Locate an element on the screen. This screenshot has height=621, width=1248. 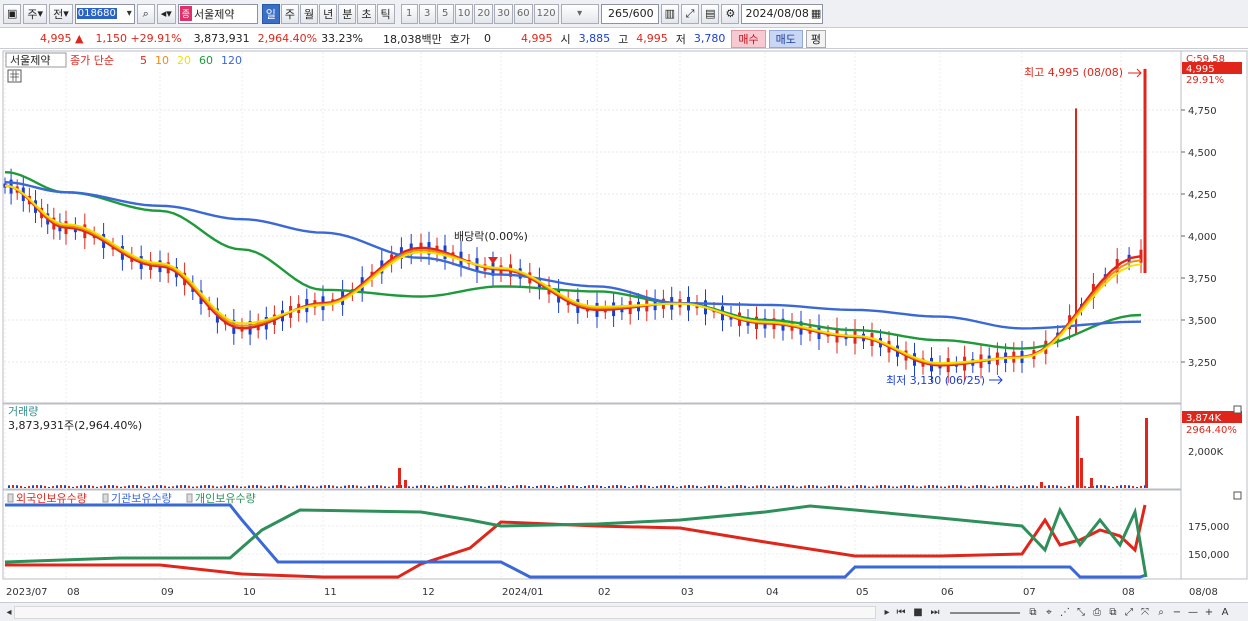
table-icon is located at coordinates (14, 76).